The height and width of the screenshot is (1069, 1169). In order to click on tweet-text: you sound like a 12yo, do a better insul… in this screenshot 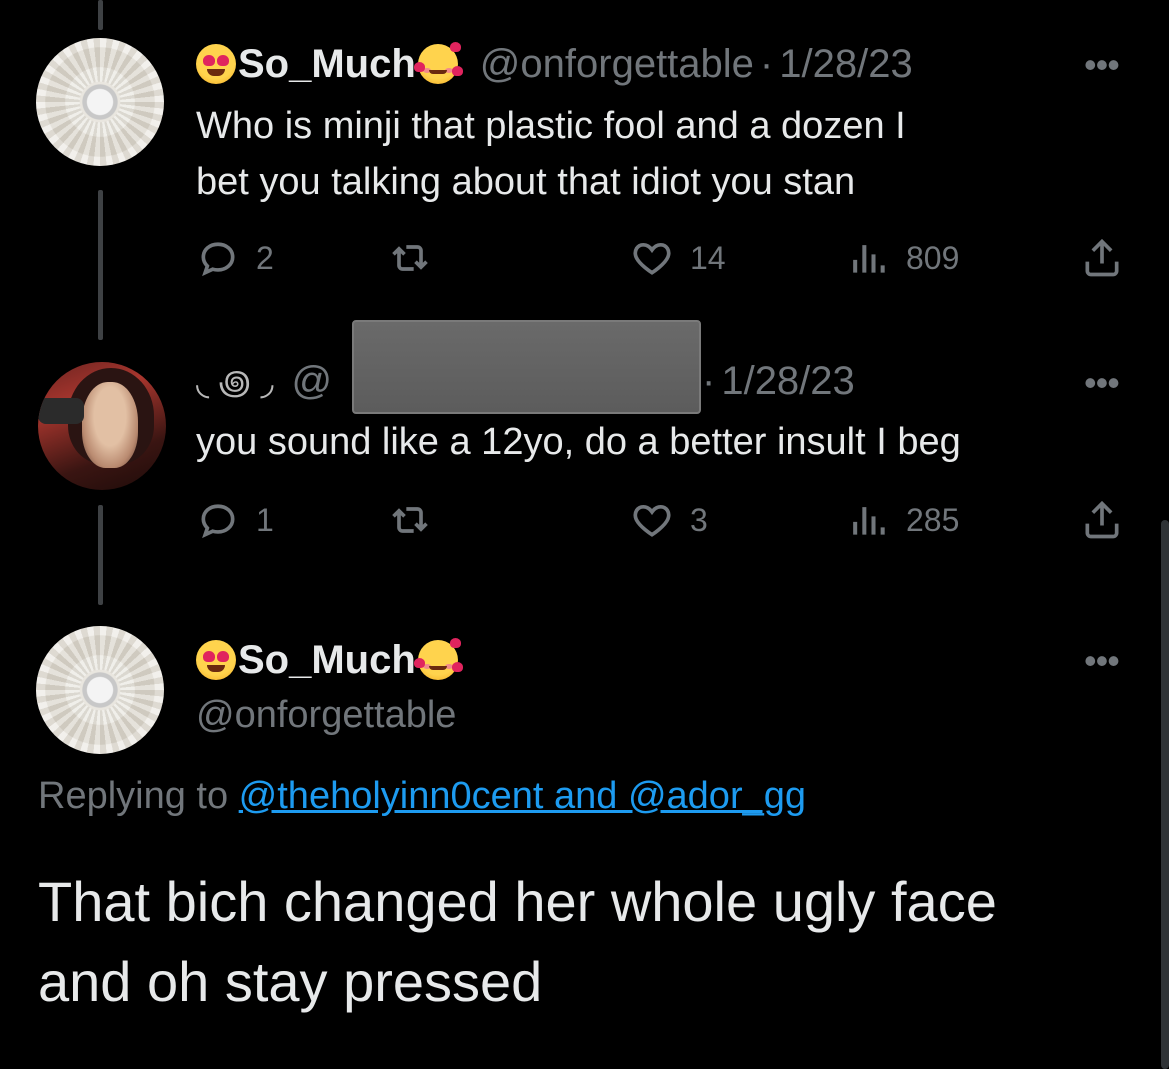, I will do `click(578, 442)`.